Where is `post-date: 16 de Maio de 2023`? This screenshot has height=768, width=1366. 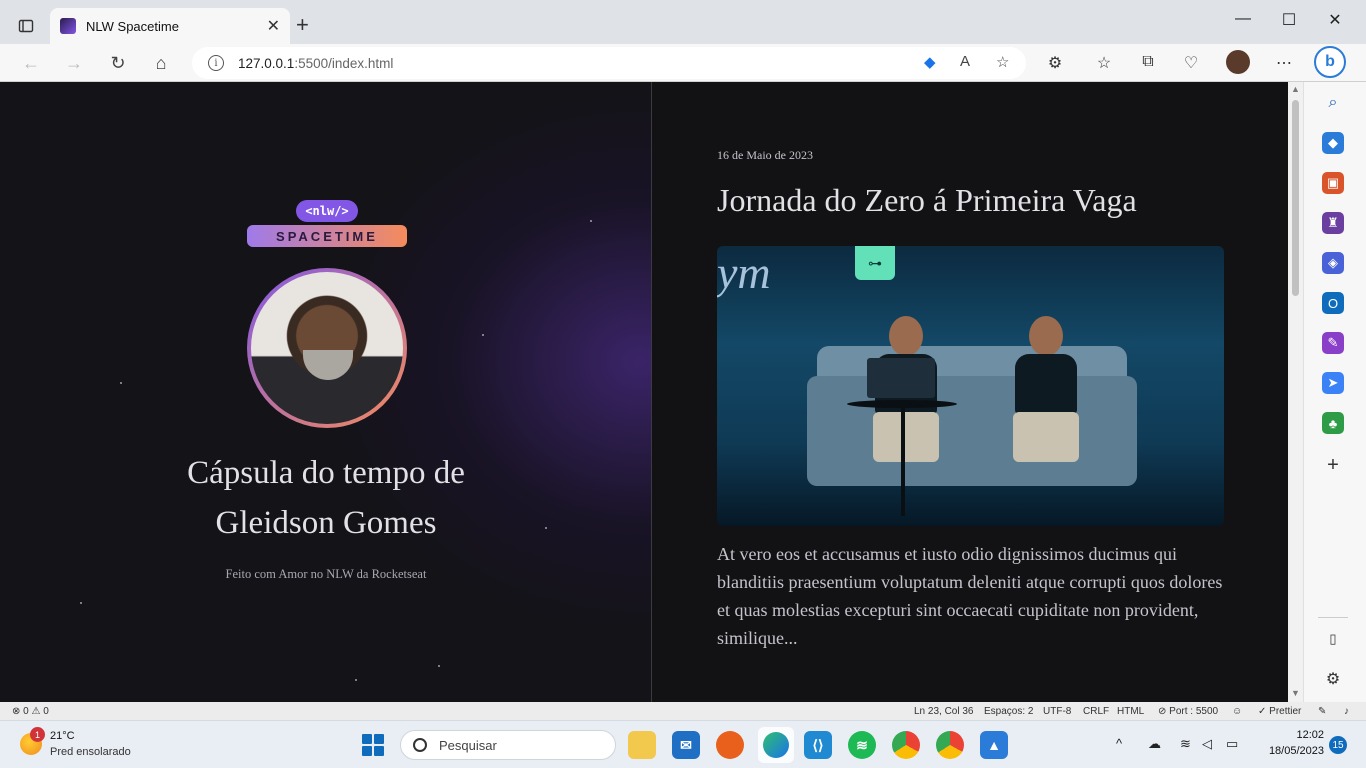 post-date: 16 de Maio de 2023 is located at coordinates (765, 155).